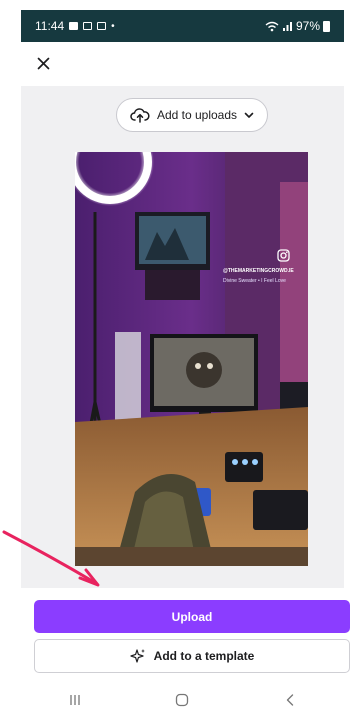  Describe the element at coordinates (88, 26) in the screenshot. I see `mail-notification-icon` at that location.